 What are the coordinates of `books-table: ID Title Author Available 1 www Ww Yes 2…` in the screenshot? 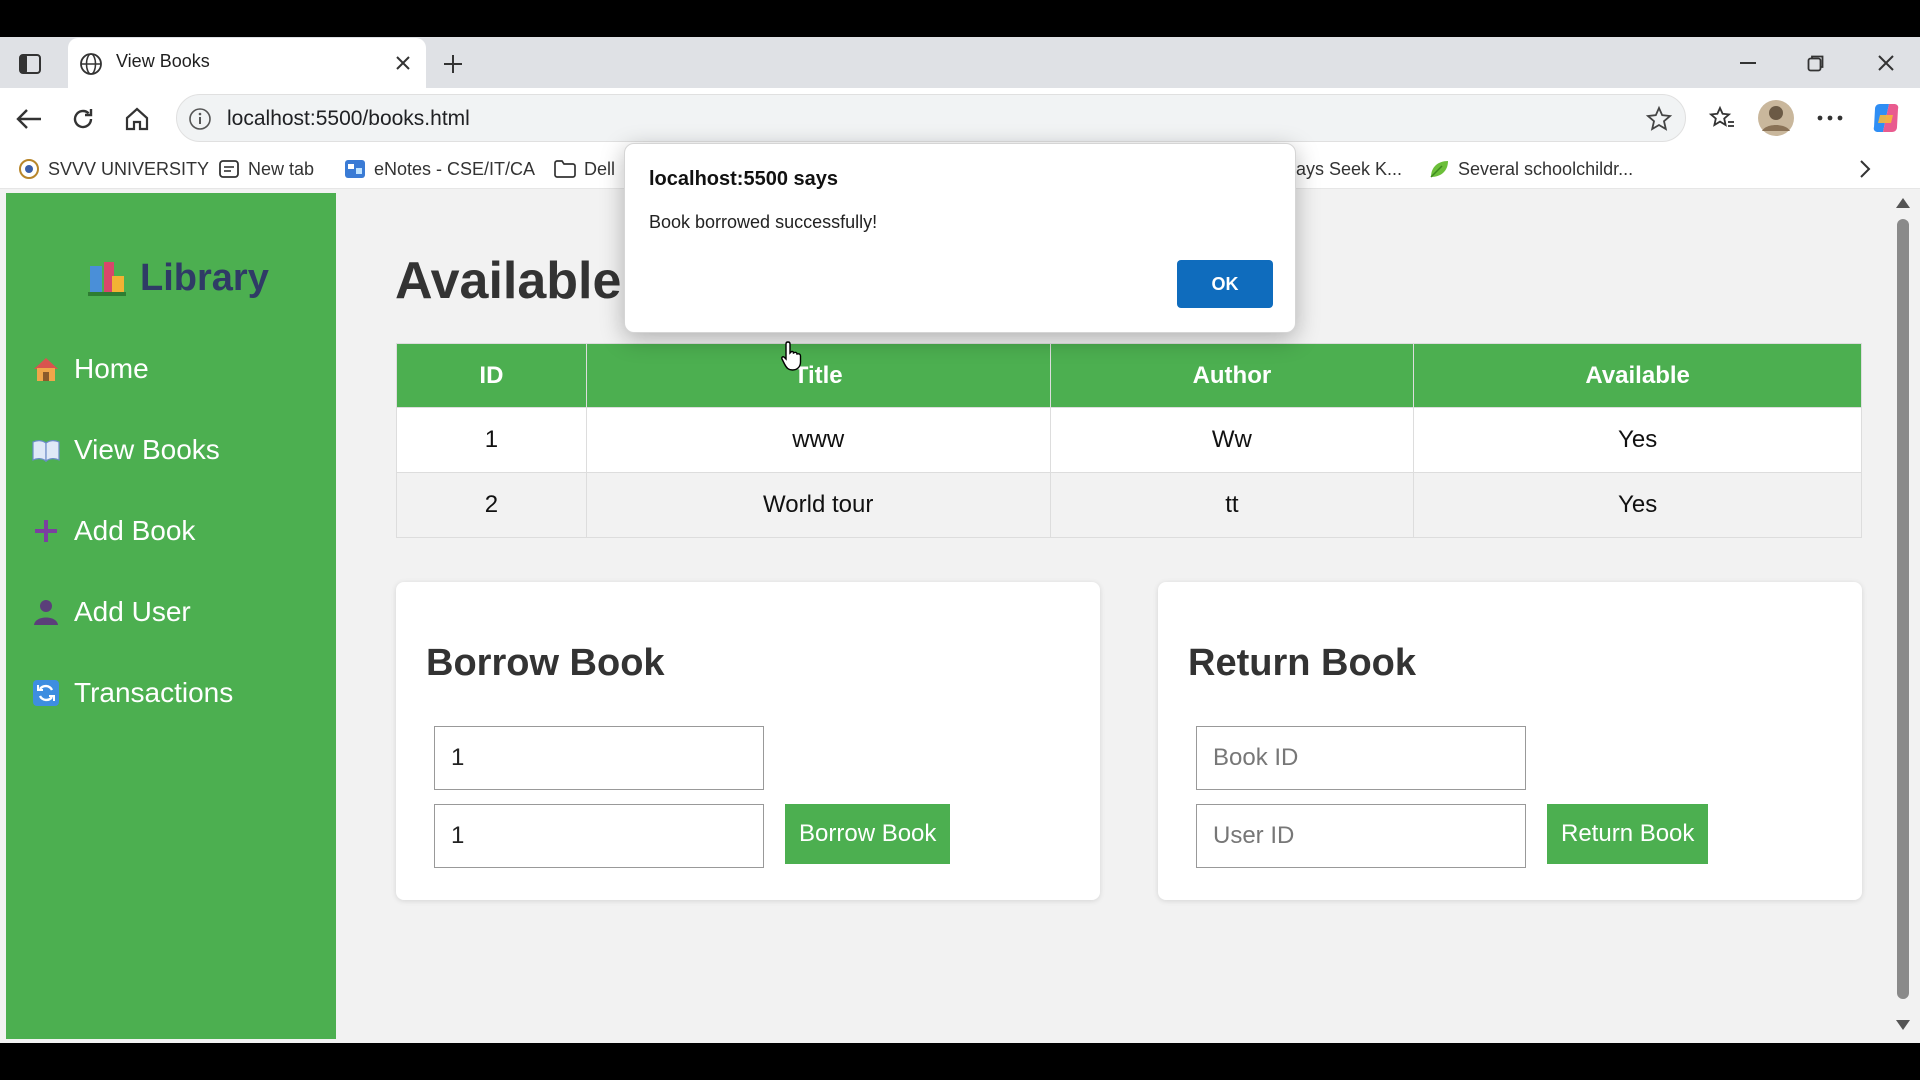 It's located at (1129, 440).